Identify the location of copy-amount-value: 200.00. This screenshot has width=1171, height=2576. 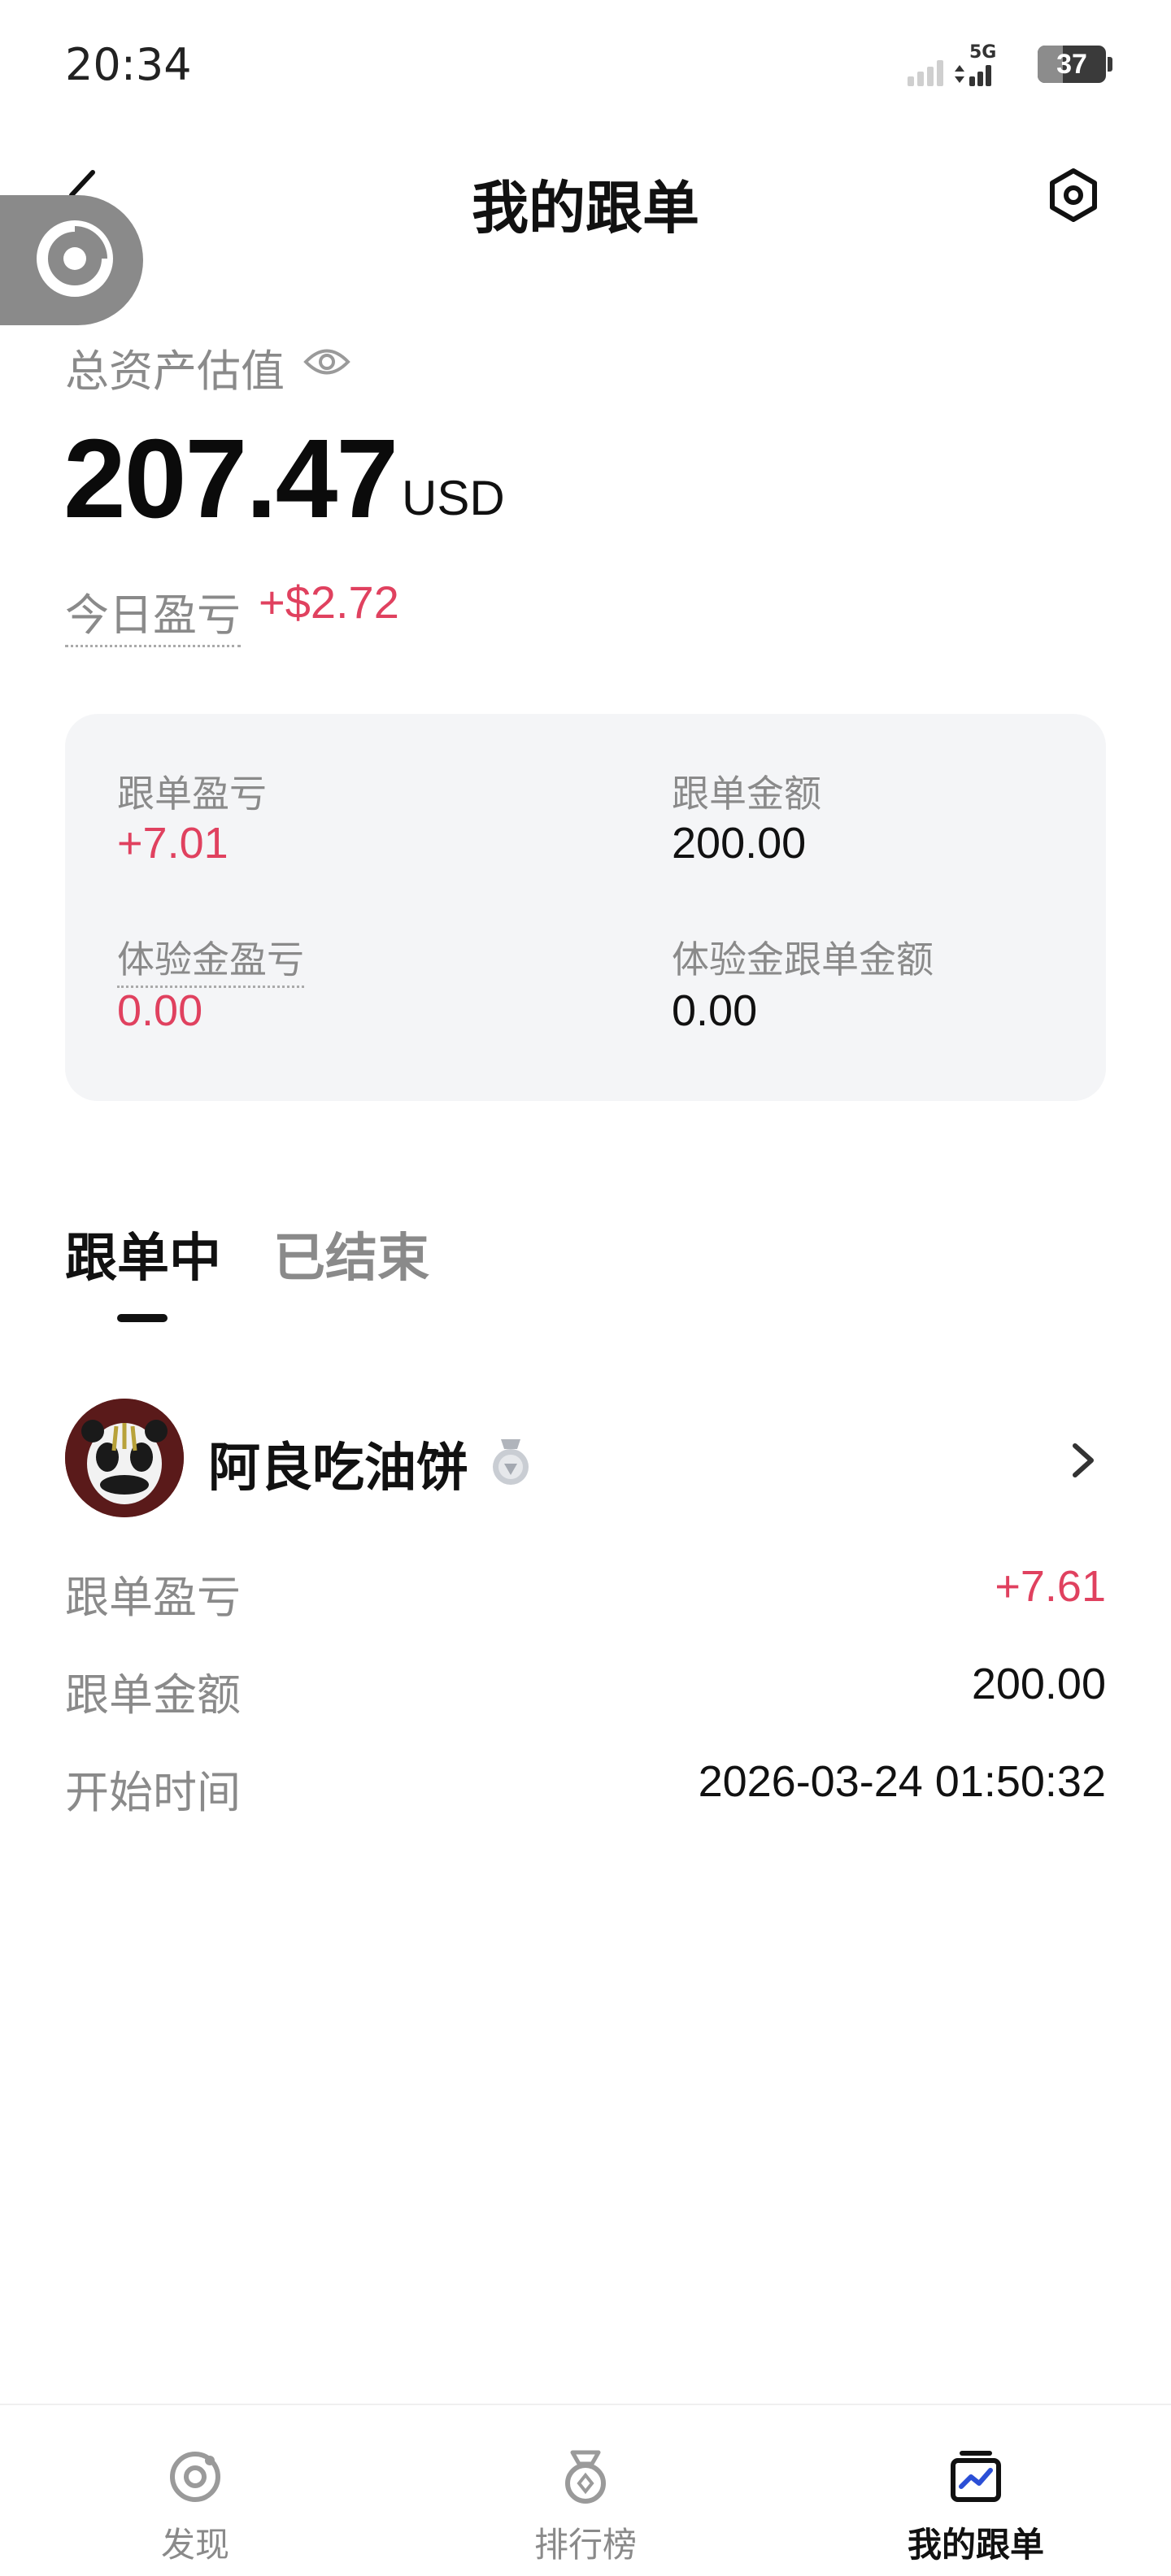
(739, 843).